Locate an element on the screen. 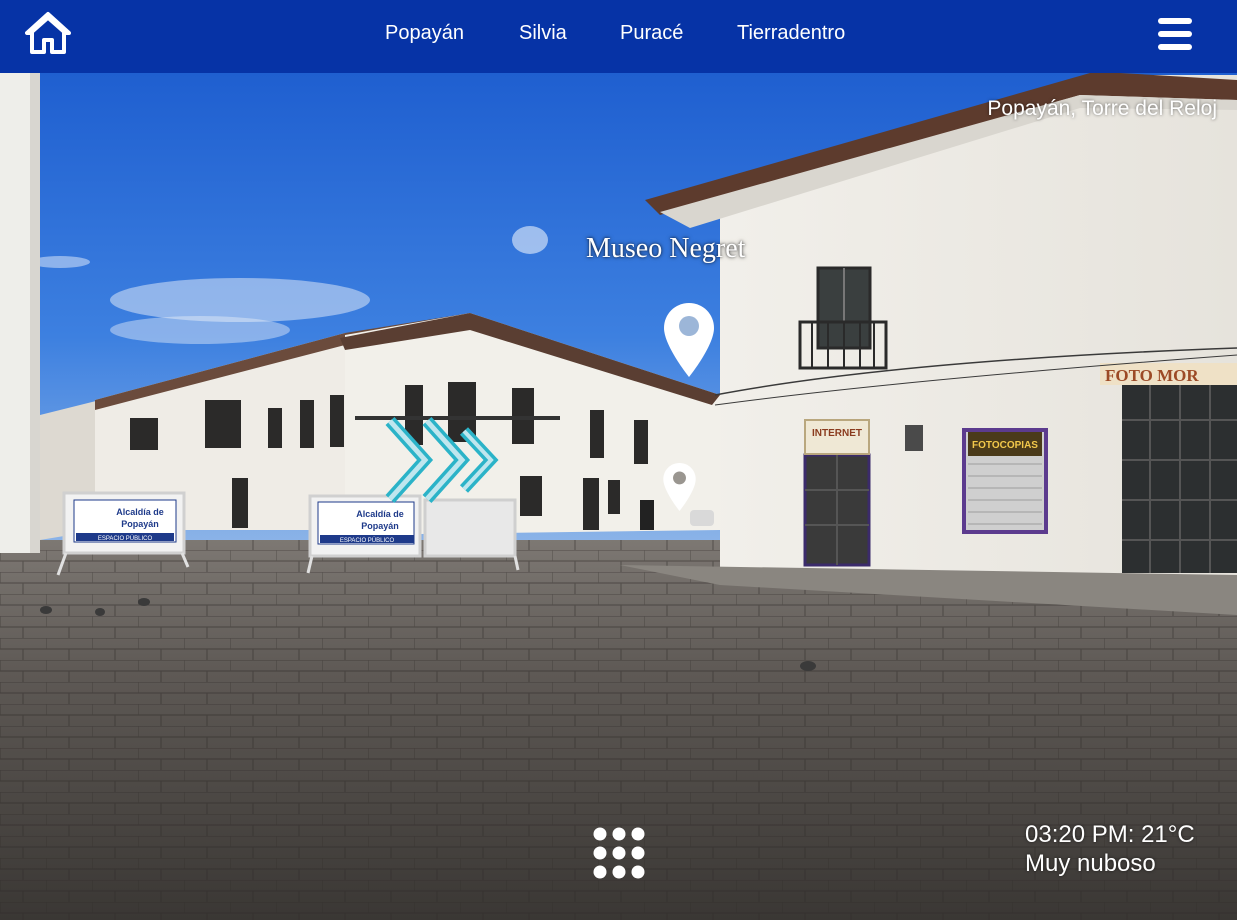 The width and height of the screenshot is (1237, 920). grid-menu-icon is located at coordinates (619, 853).